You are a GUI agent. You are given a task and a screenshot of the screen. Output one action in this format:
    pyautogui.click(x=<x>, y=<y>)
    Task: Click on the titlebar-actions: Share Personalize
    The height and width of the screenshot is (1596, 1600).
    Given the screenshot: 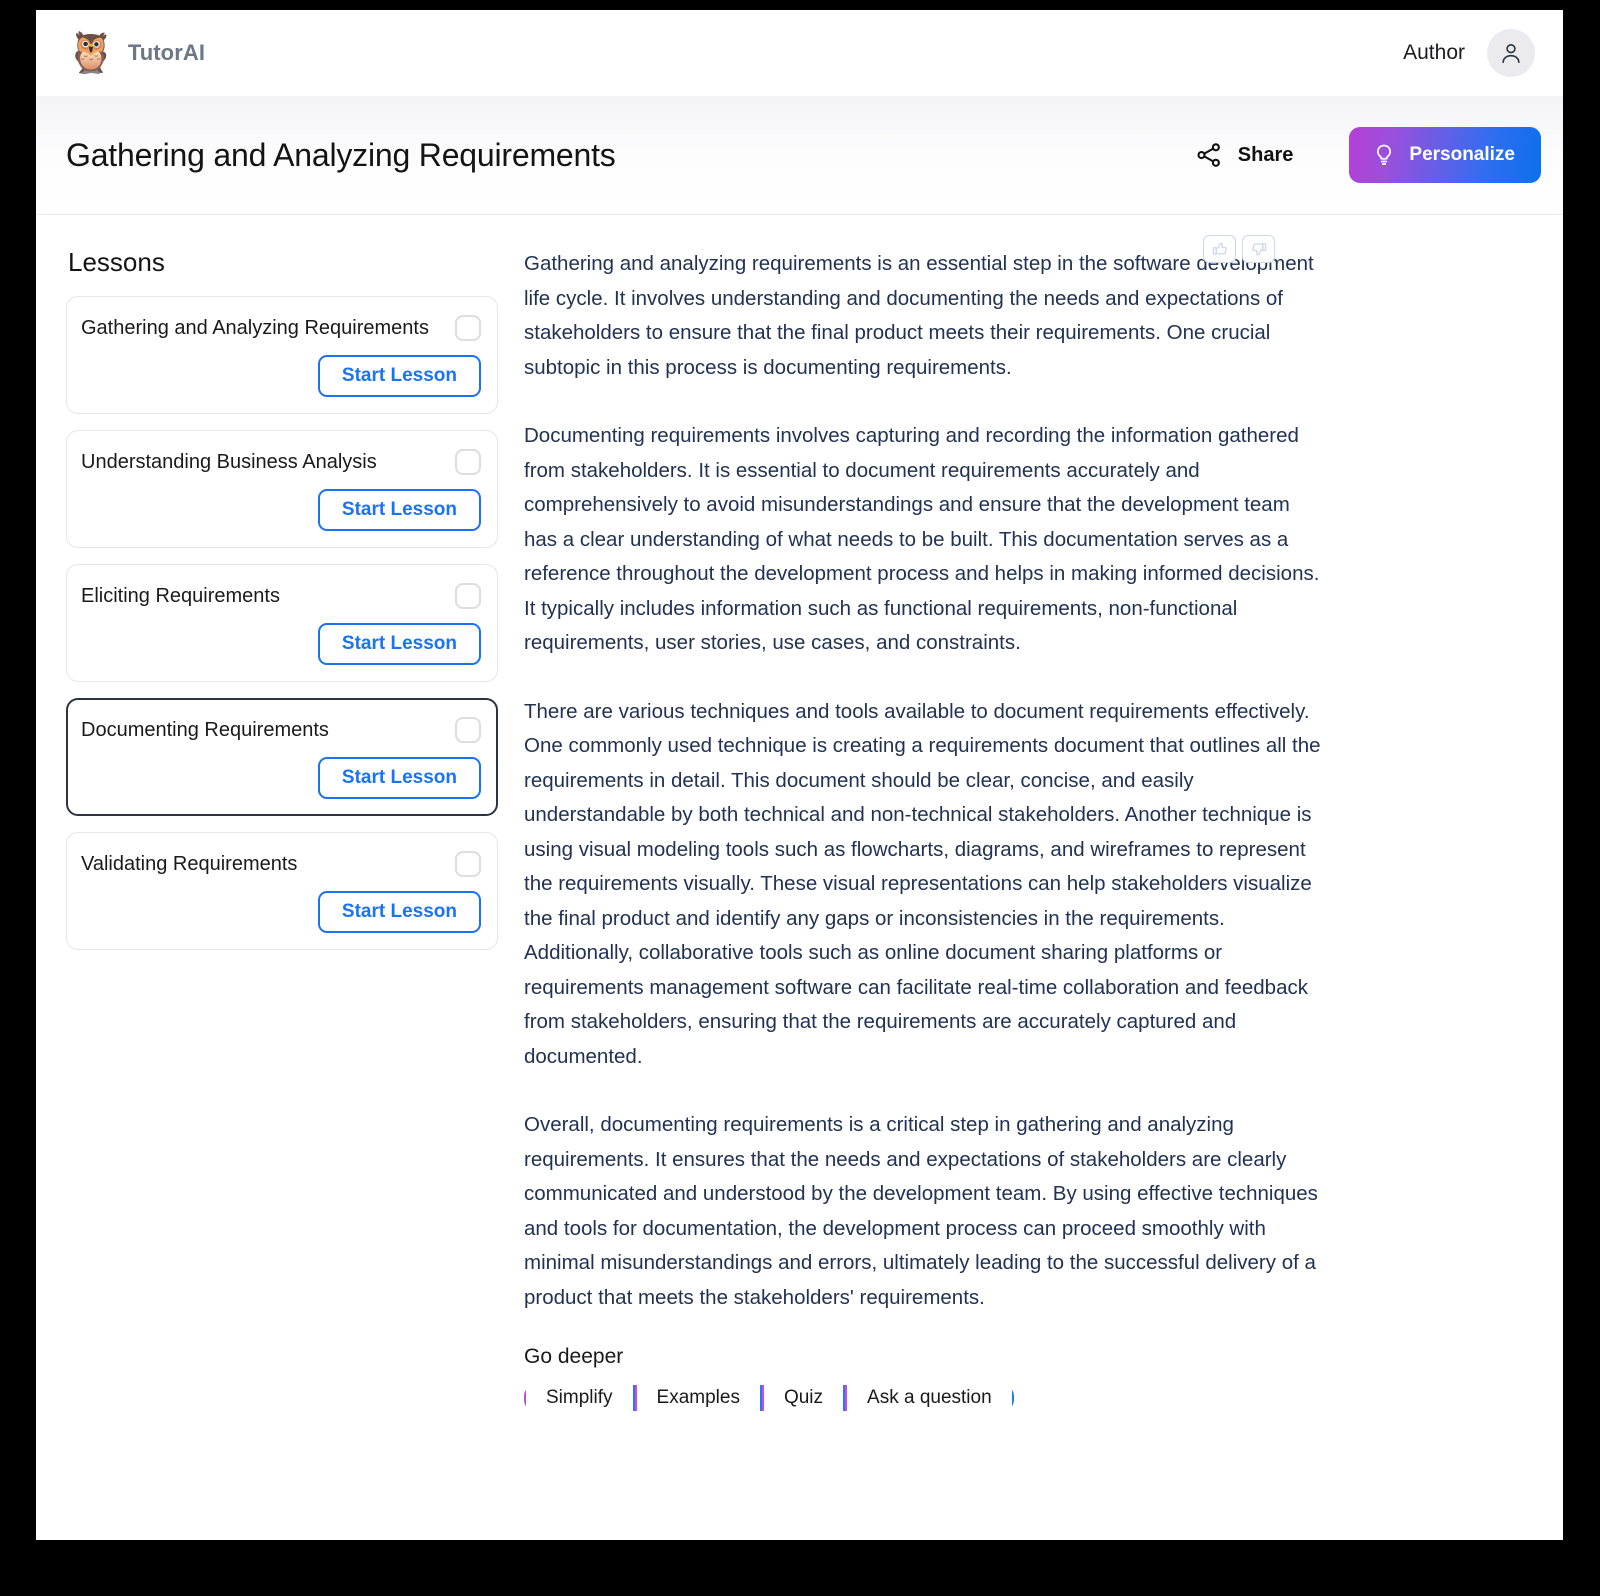 What is the action you would take?
    pyautogui.click(x=1367, y=155)
    